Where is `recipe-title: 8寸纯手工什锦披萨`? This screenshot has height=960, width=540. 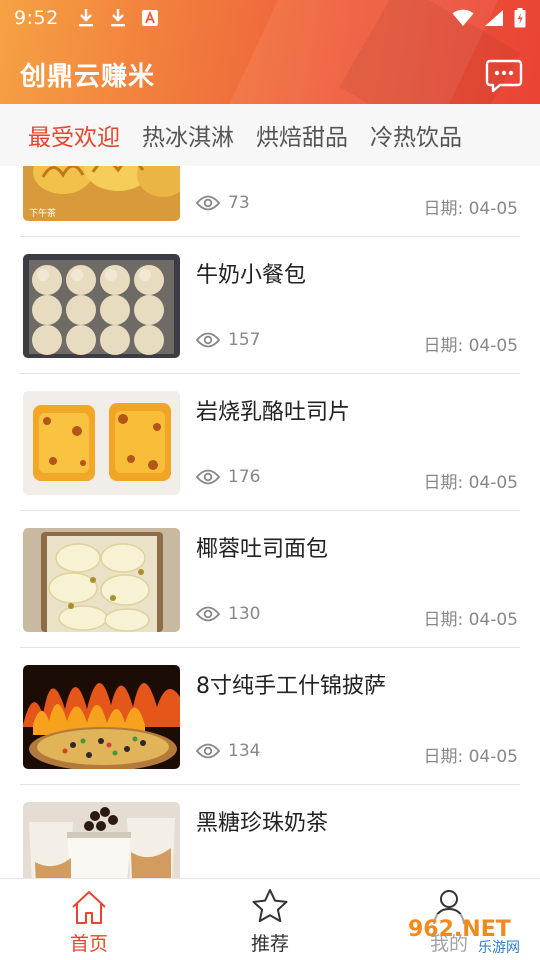
recipe-title: 8寸纯手工什锦披萨 is located at coordinates (291, 686).